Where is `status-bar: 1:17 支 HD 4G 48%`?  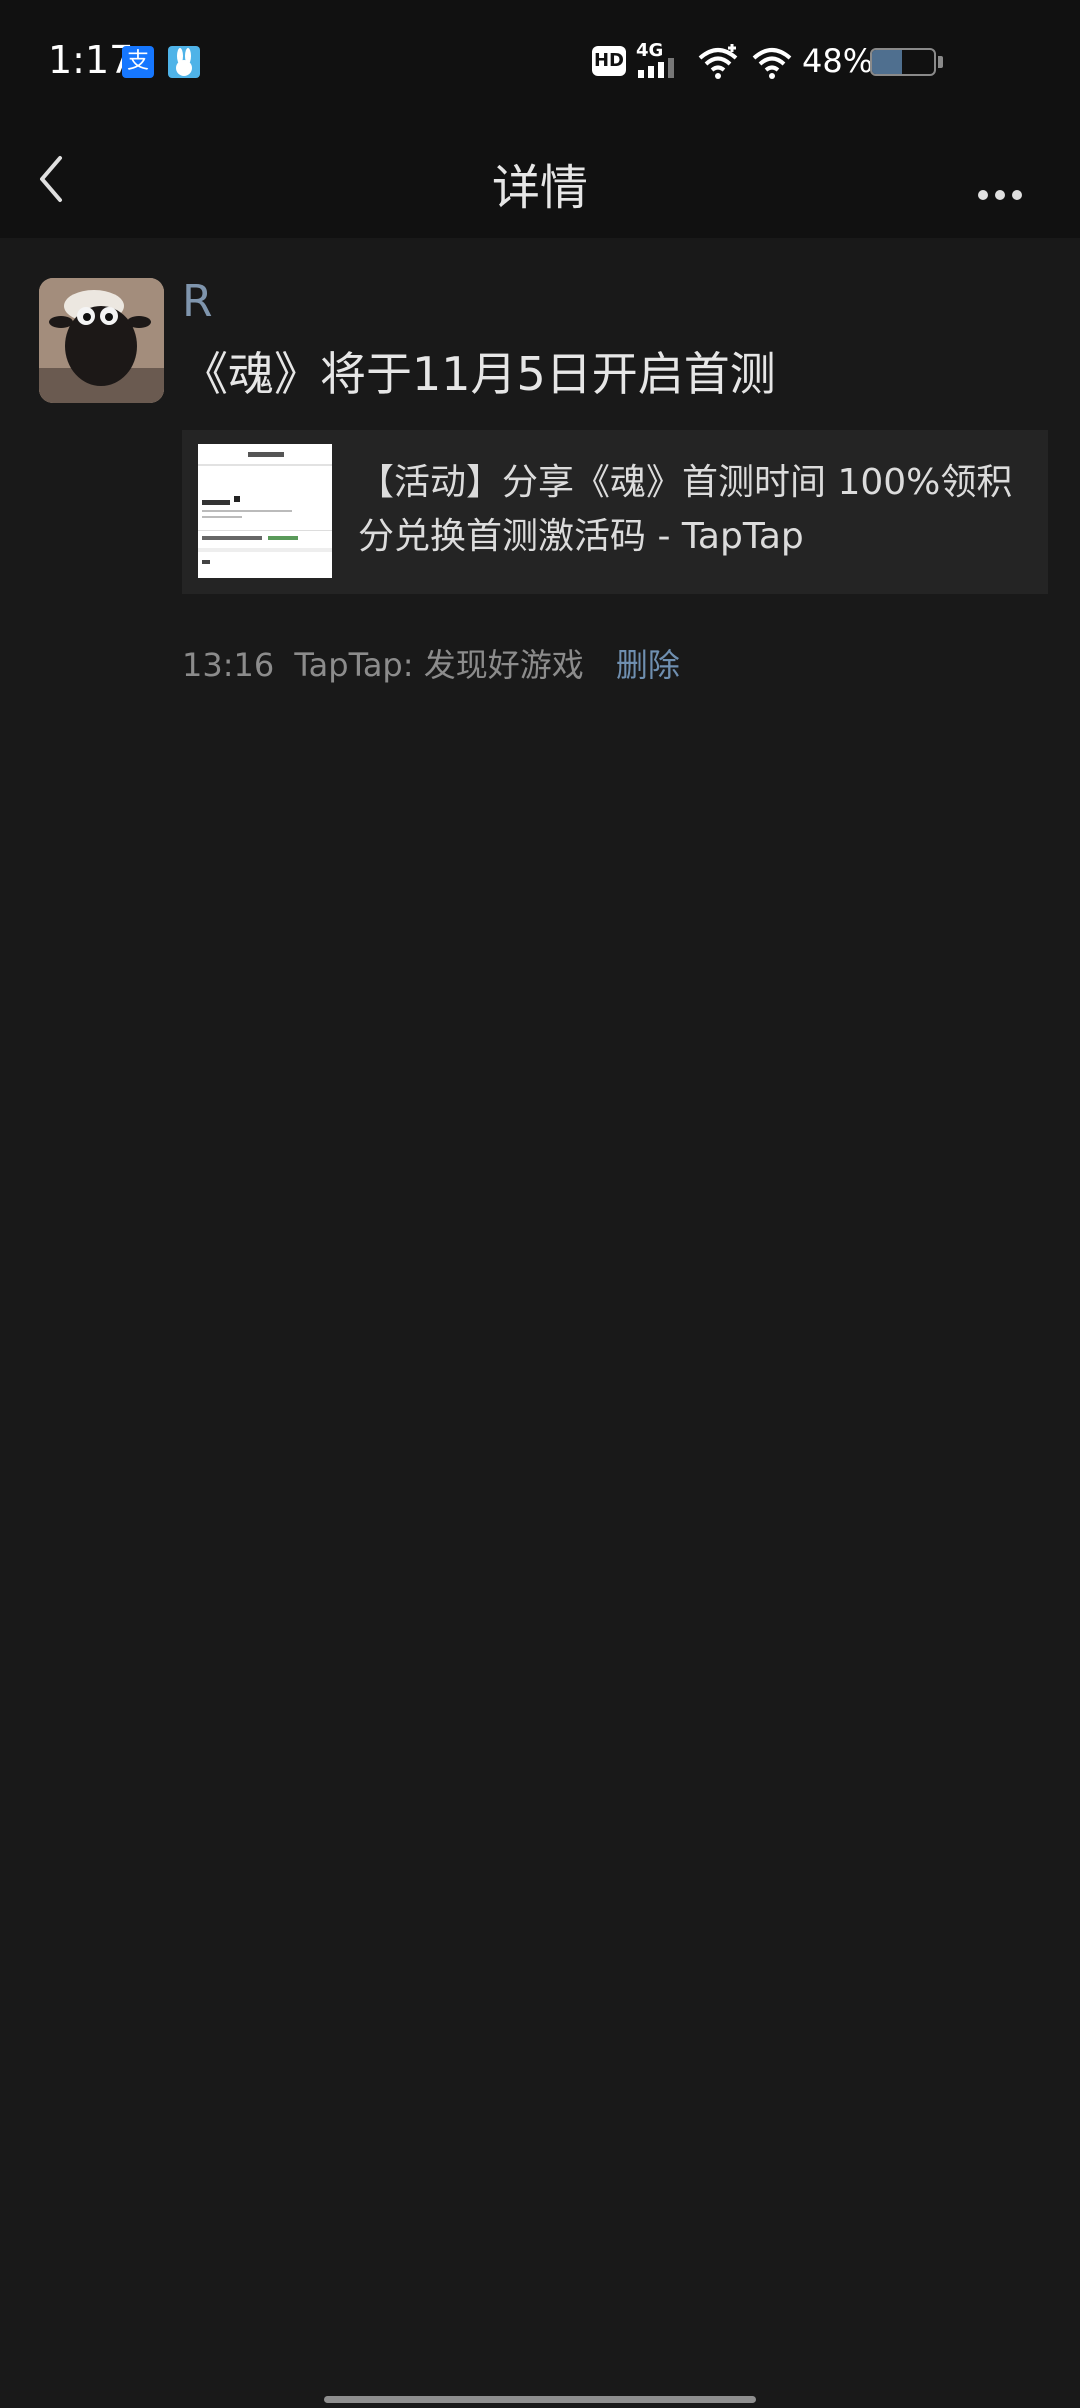
status-bar: 1:17 支 HD 4G 48% is located at coordinates (540, 62).